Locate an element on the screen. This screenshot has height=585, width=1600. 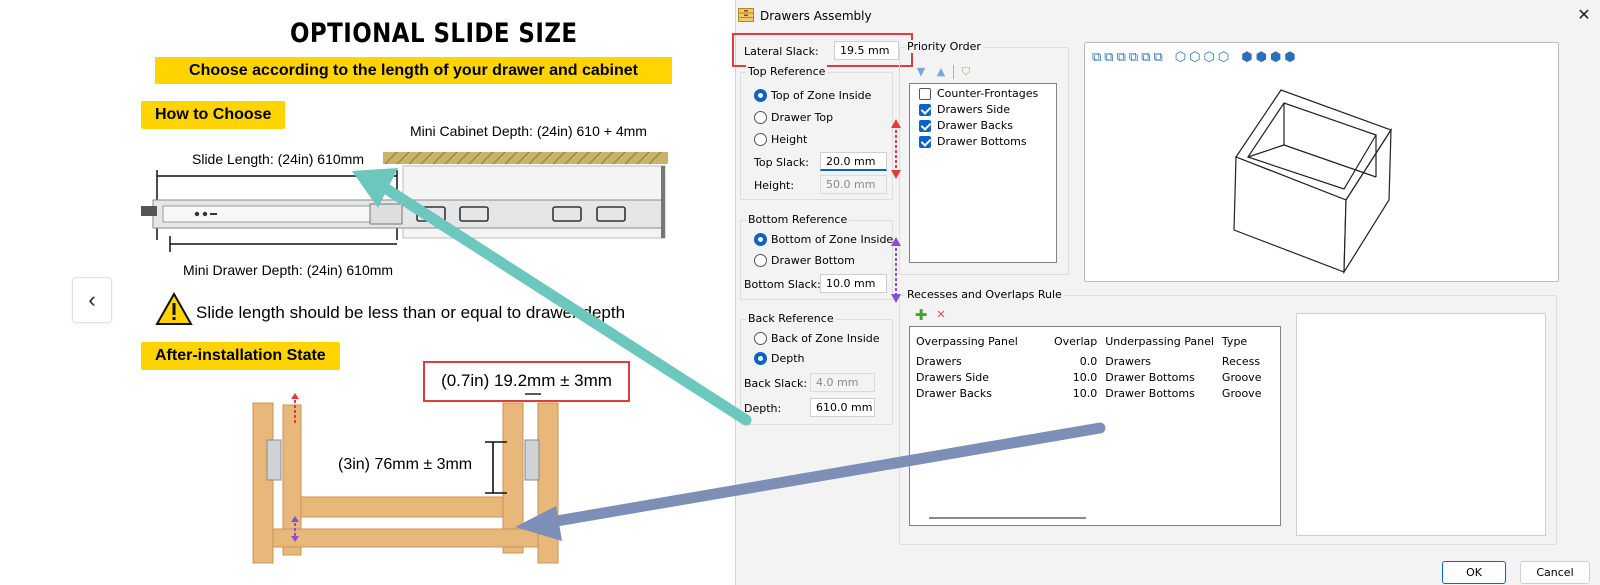
height-input: 50.0 mm is located at coordinates (853, 184).